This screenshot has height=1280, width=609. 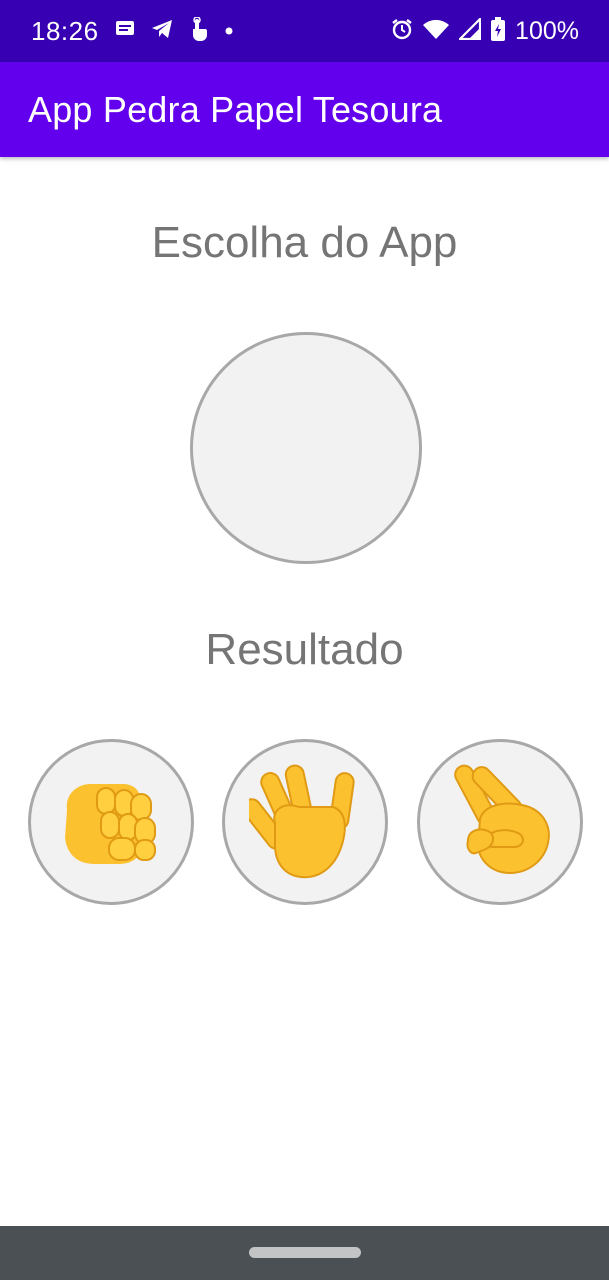 I want to click on paper-option-button, so click(x=305, y=822).